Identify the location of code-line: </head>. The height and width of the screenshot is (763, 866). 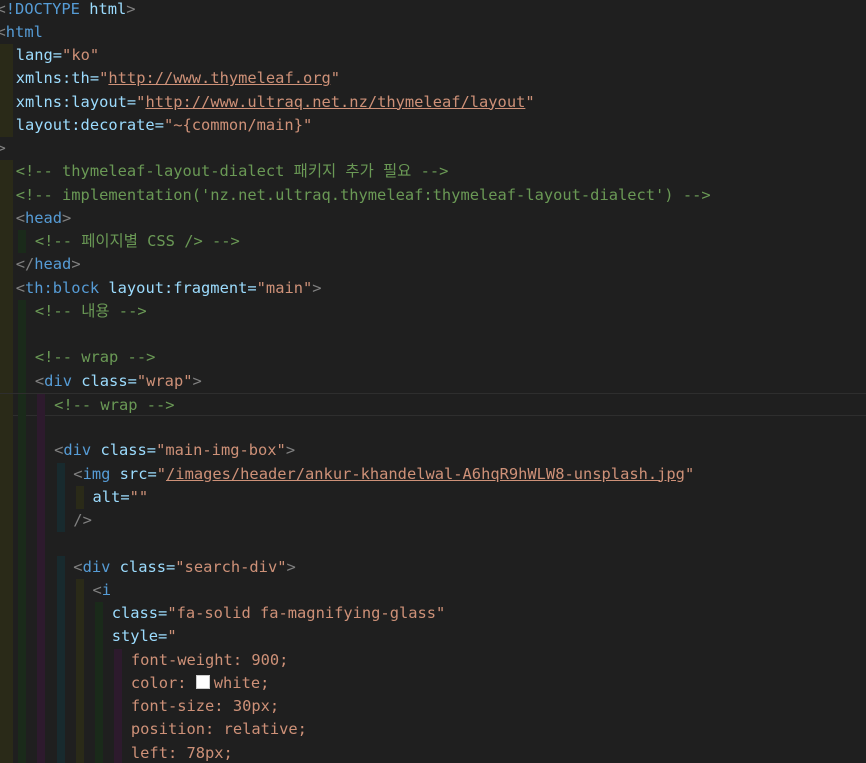
(433, 265).